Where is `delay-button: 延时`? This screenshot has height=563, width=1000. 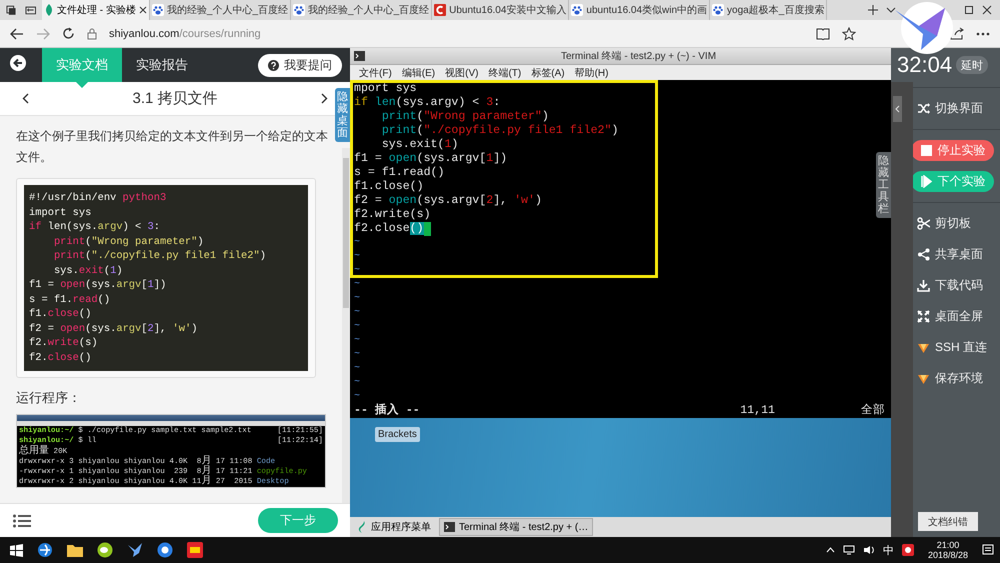 delay-button: 延时 is located at coordinates (972, 65).